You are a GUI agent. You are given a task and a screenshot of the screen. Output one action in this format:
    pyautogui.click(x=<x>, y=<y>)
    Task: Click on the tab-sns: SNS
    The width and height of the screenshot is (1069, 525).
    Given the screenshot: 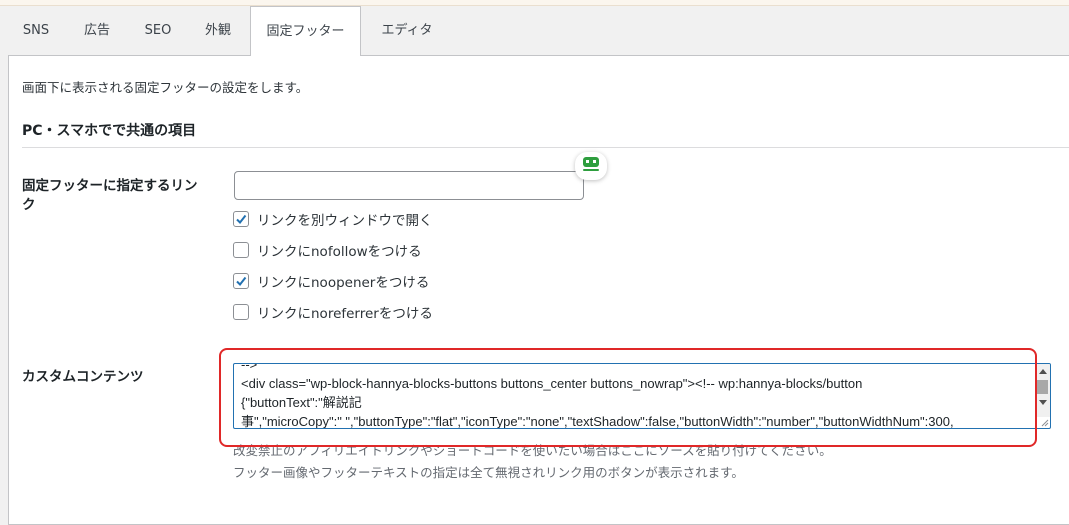 What is the action you would take?
    pyautogui.click(x=36, y=30)
    